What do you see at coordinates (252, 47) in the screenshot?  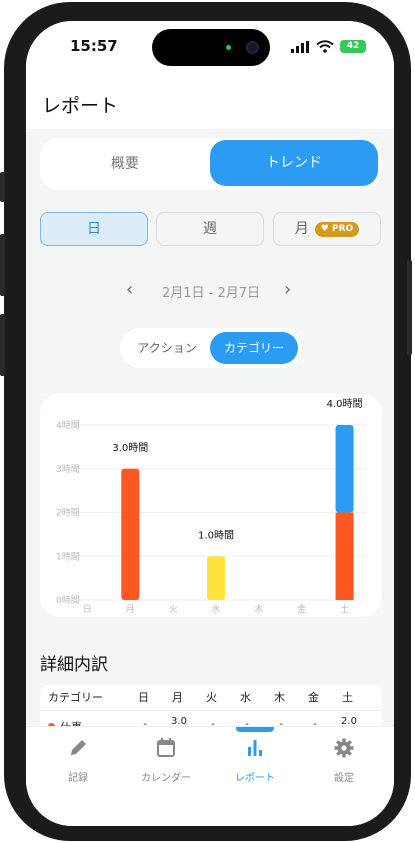 I see `front-camera` at bounding box center [252, 47].